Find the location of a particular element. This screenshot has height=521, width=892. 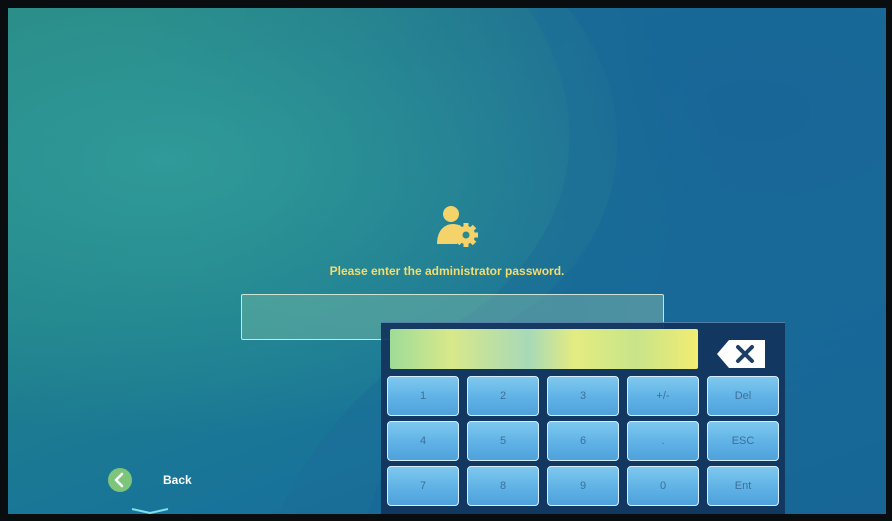

key-7: 7 is located at coordinates (423, 486).